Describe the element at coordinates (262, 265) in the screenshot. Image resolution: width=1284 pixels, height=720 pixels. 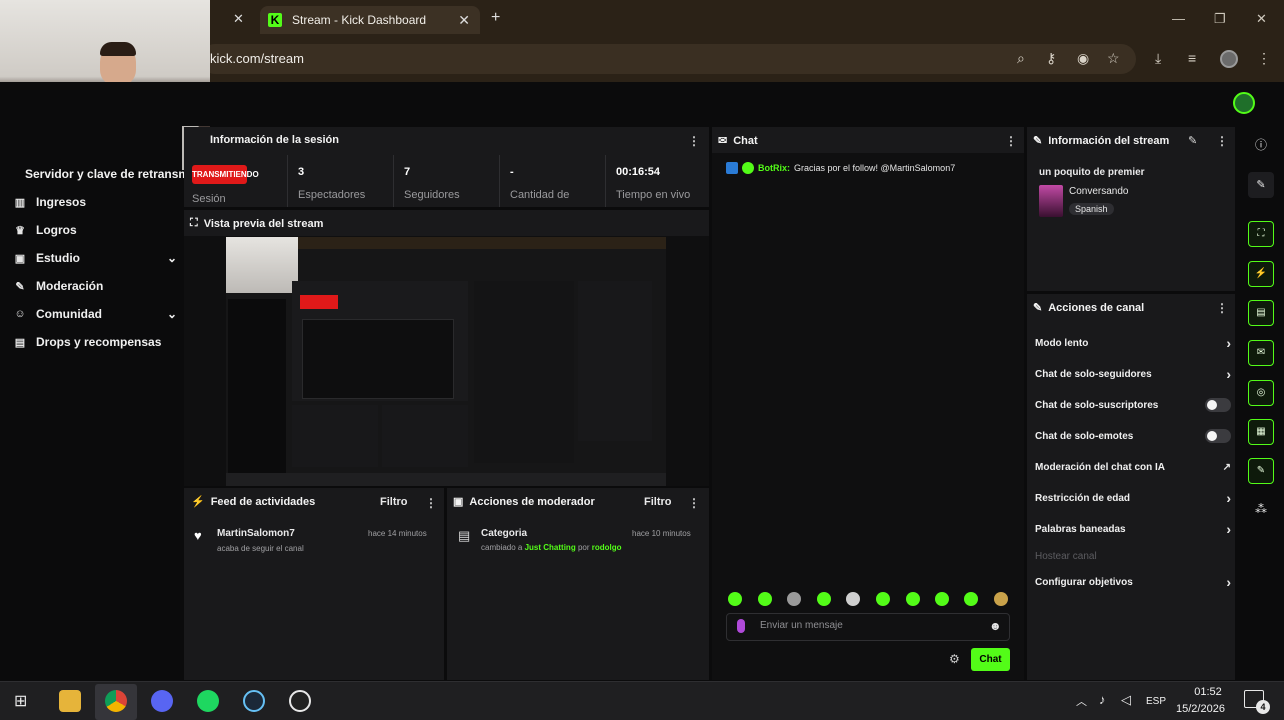
I see `preview-webcam` at that location.